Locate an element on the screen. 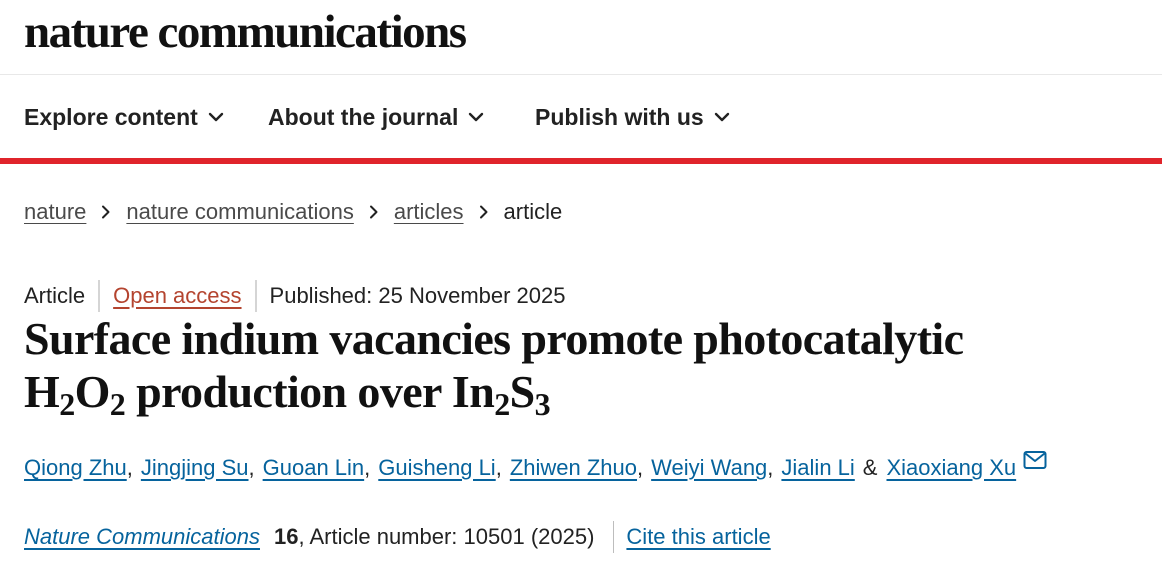 The height and width of the screenshot is (580, 1162). nav-explore-content: Explore content is located at coordinates (124, 117).